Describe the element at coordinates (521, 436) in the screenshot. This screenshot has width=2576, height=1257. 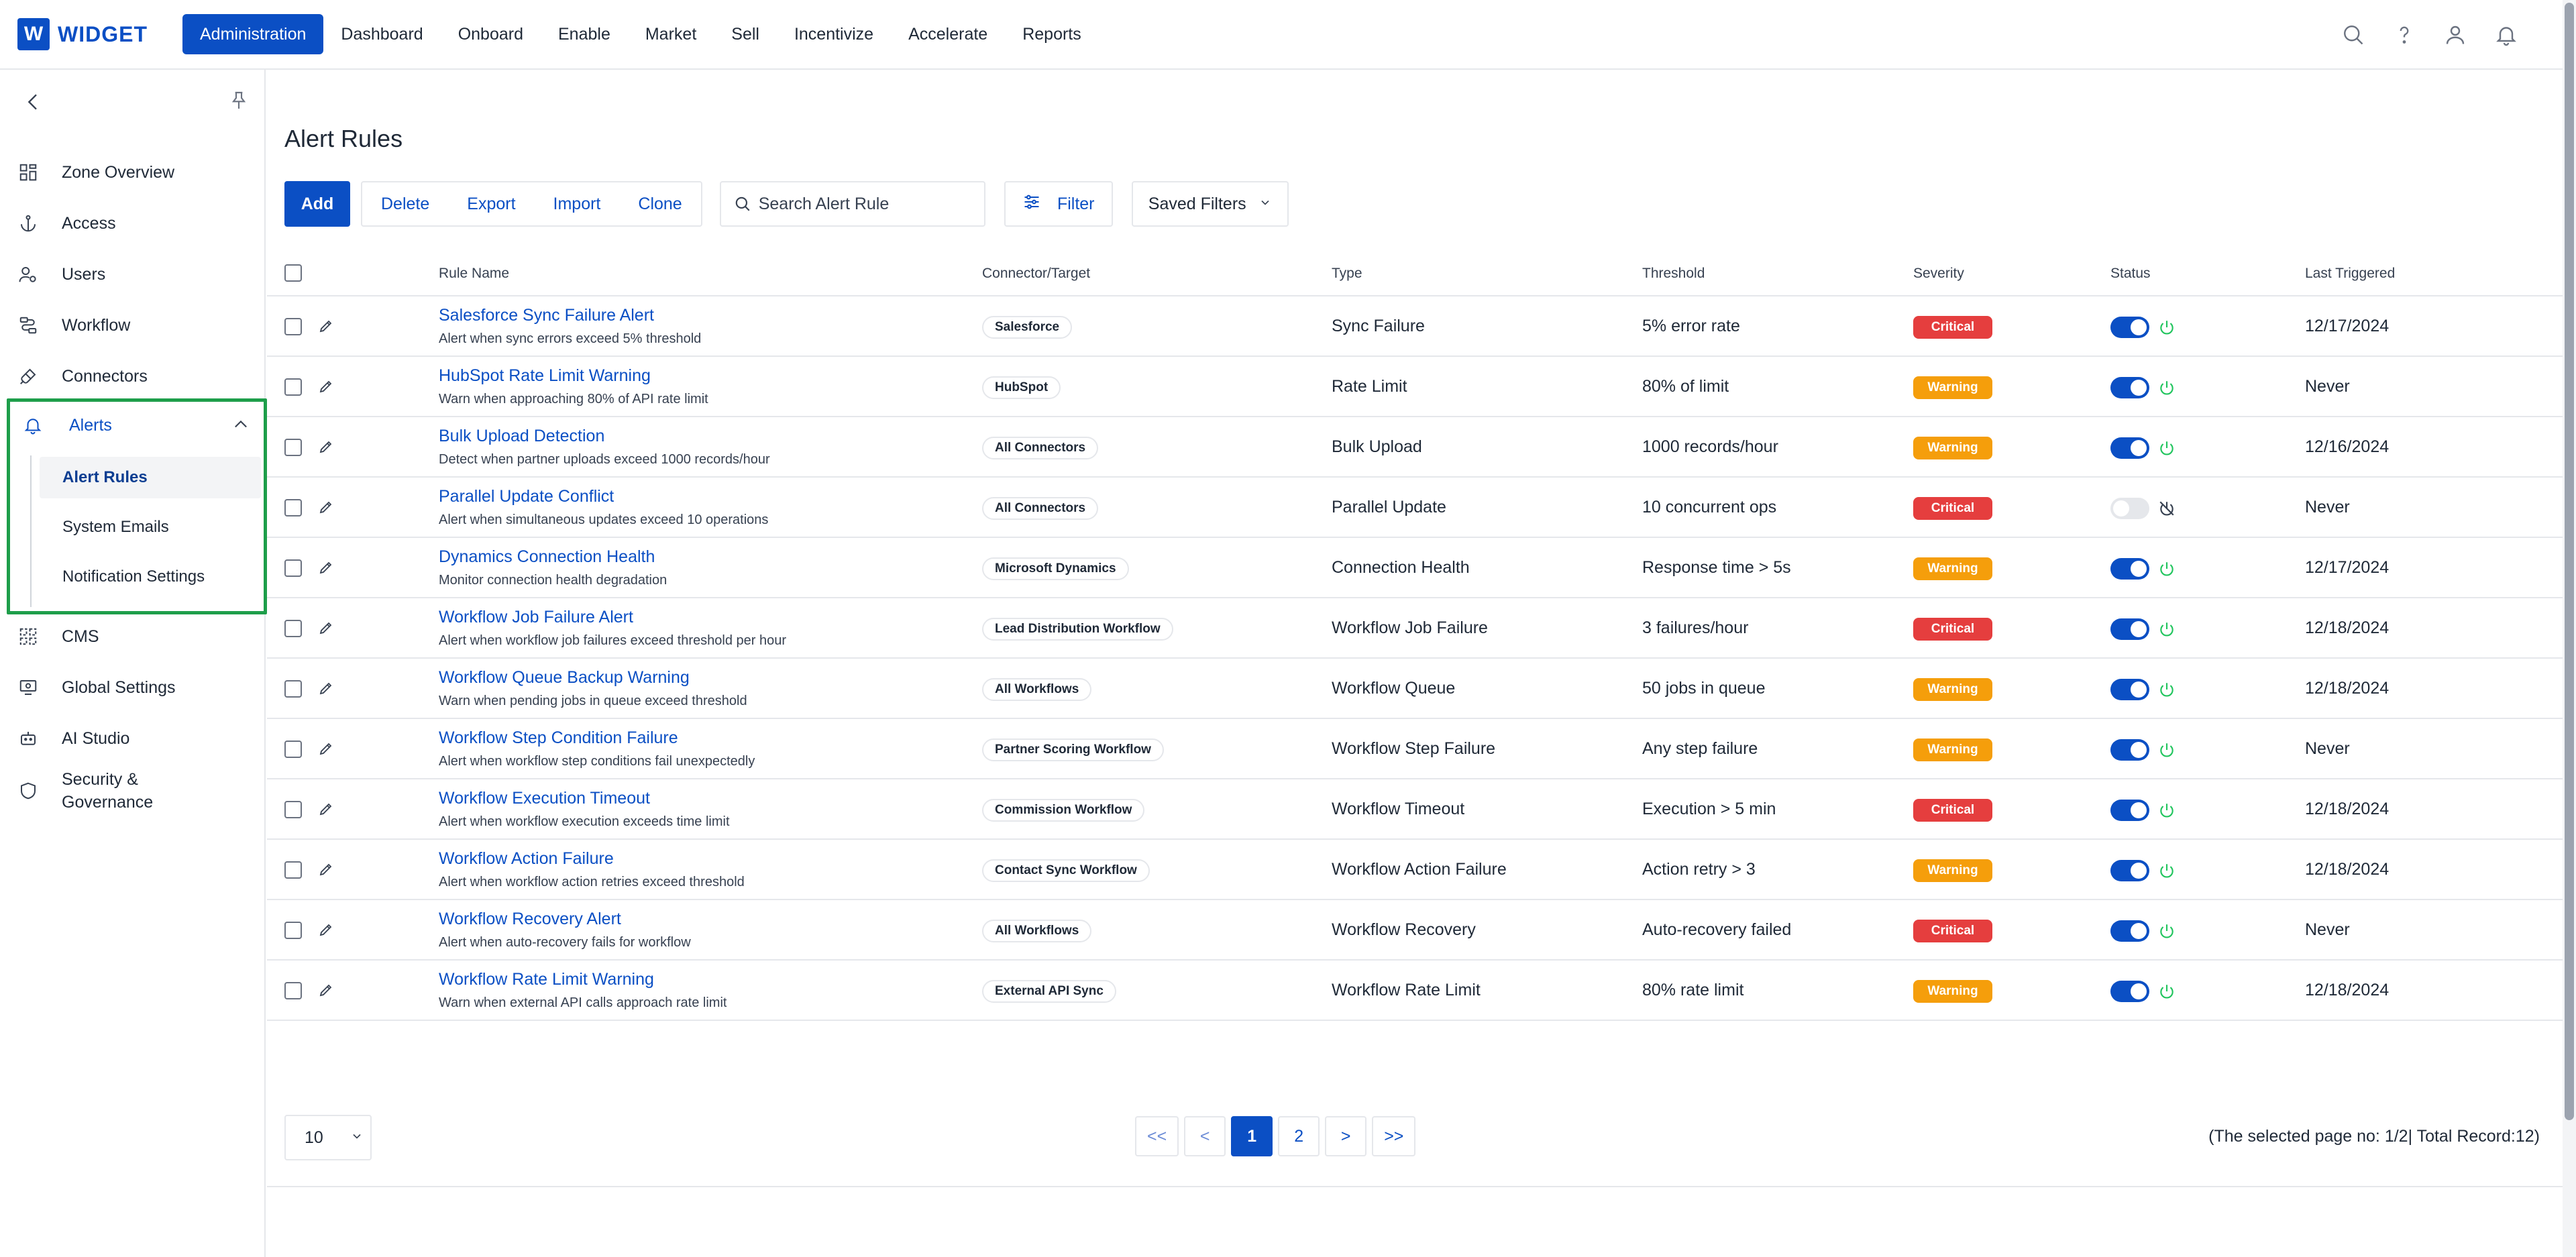
I see `rule-name-link: Bulk Upload Detection` at that location.